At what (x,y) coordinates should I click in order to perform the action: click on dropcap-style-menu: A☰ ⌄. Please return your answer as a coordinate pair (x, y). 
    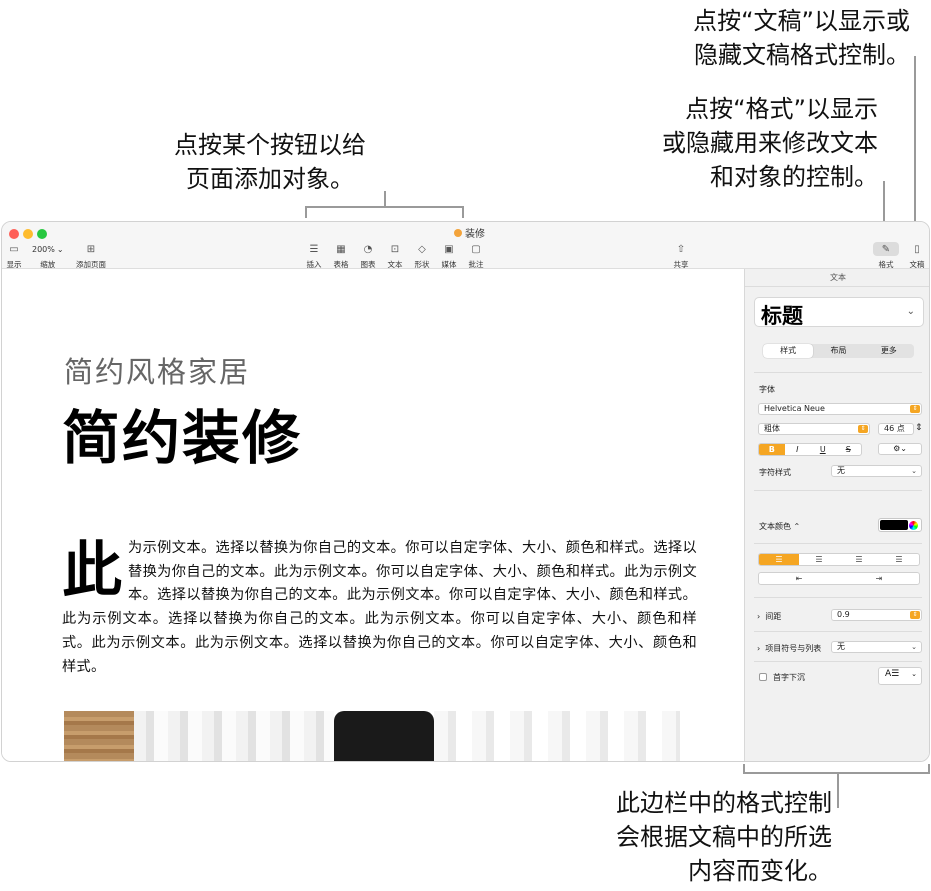
    Looking at the image, I should click on (900, 676).